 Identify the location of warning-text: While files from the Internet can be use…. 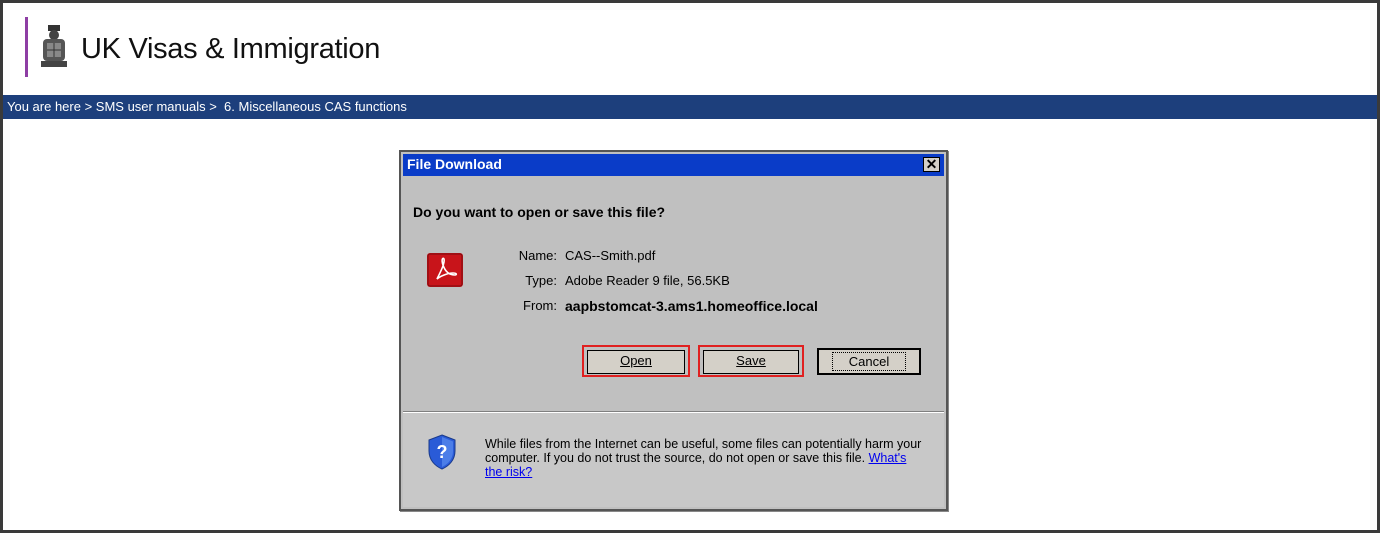
(705, 458).